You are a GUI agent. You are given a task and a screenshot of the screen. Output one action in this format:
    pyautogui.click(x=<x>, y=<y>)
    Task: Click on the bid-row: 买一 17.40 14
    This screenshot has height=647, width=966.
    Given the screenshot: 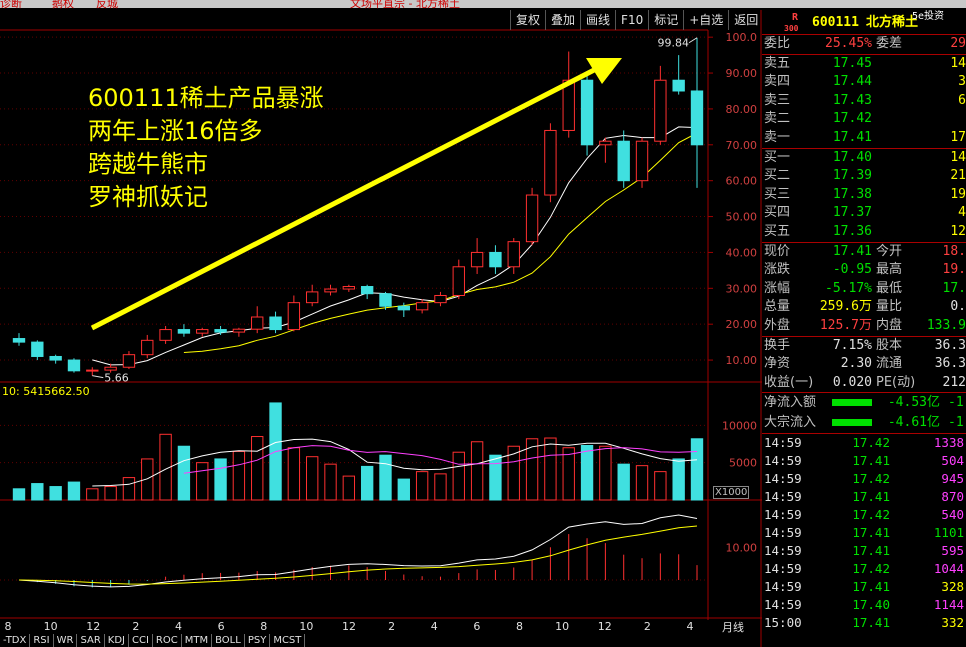 What is the action you would take?
    pyautogui.click(x=864, y=158)
    